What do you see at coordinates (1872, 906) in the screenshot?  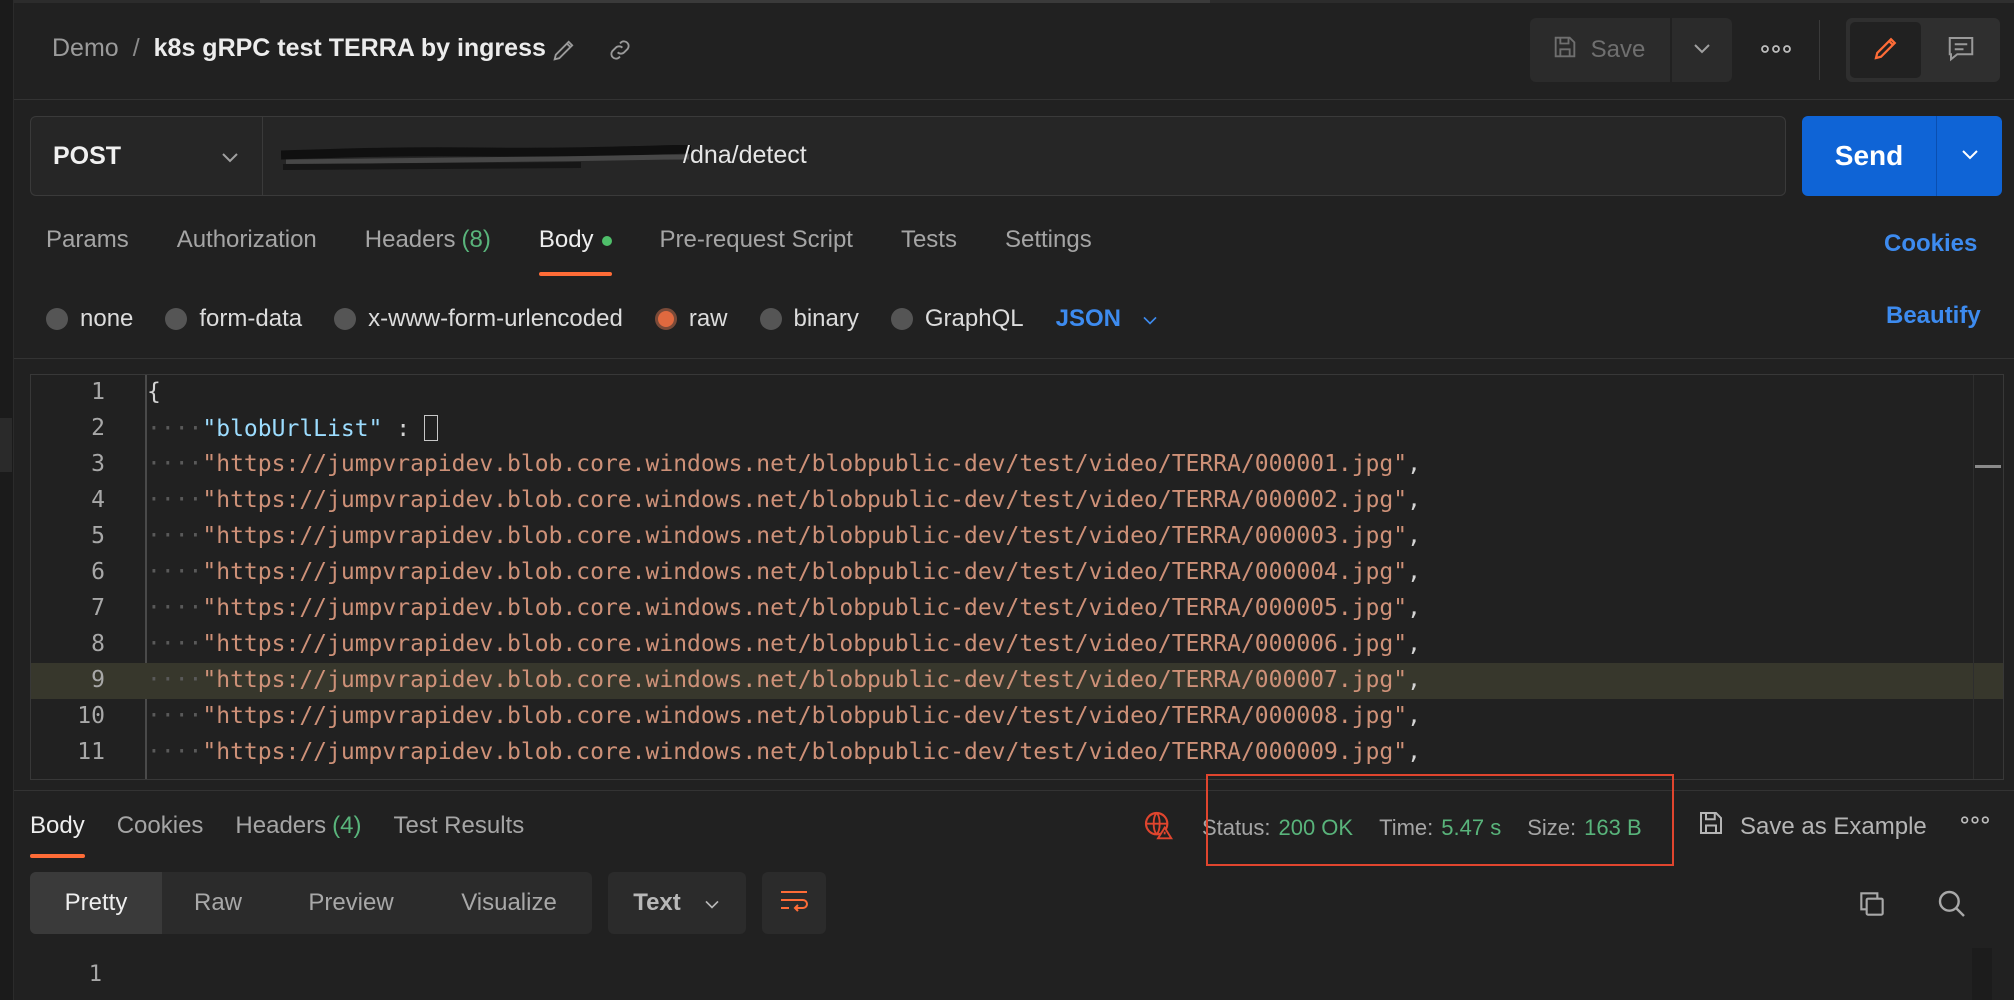 I see `copy-icon` at bounding box center [1872, 906].